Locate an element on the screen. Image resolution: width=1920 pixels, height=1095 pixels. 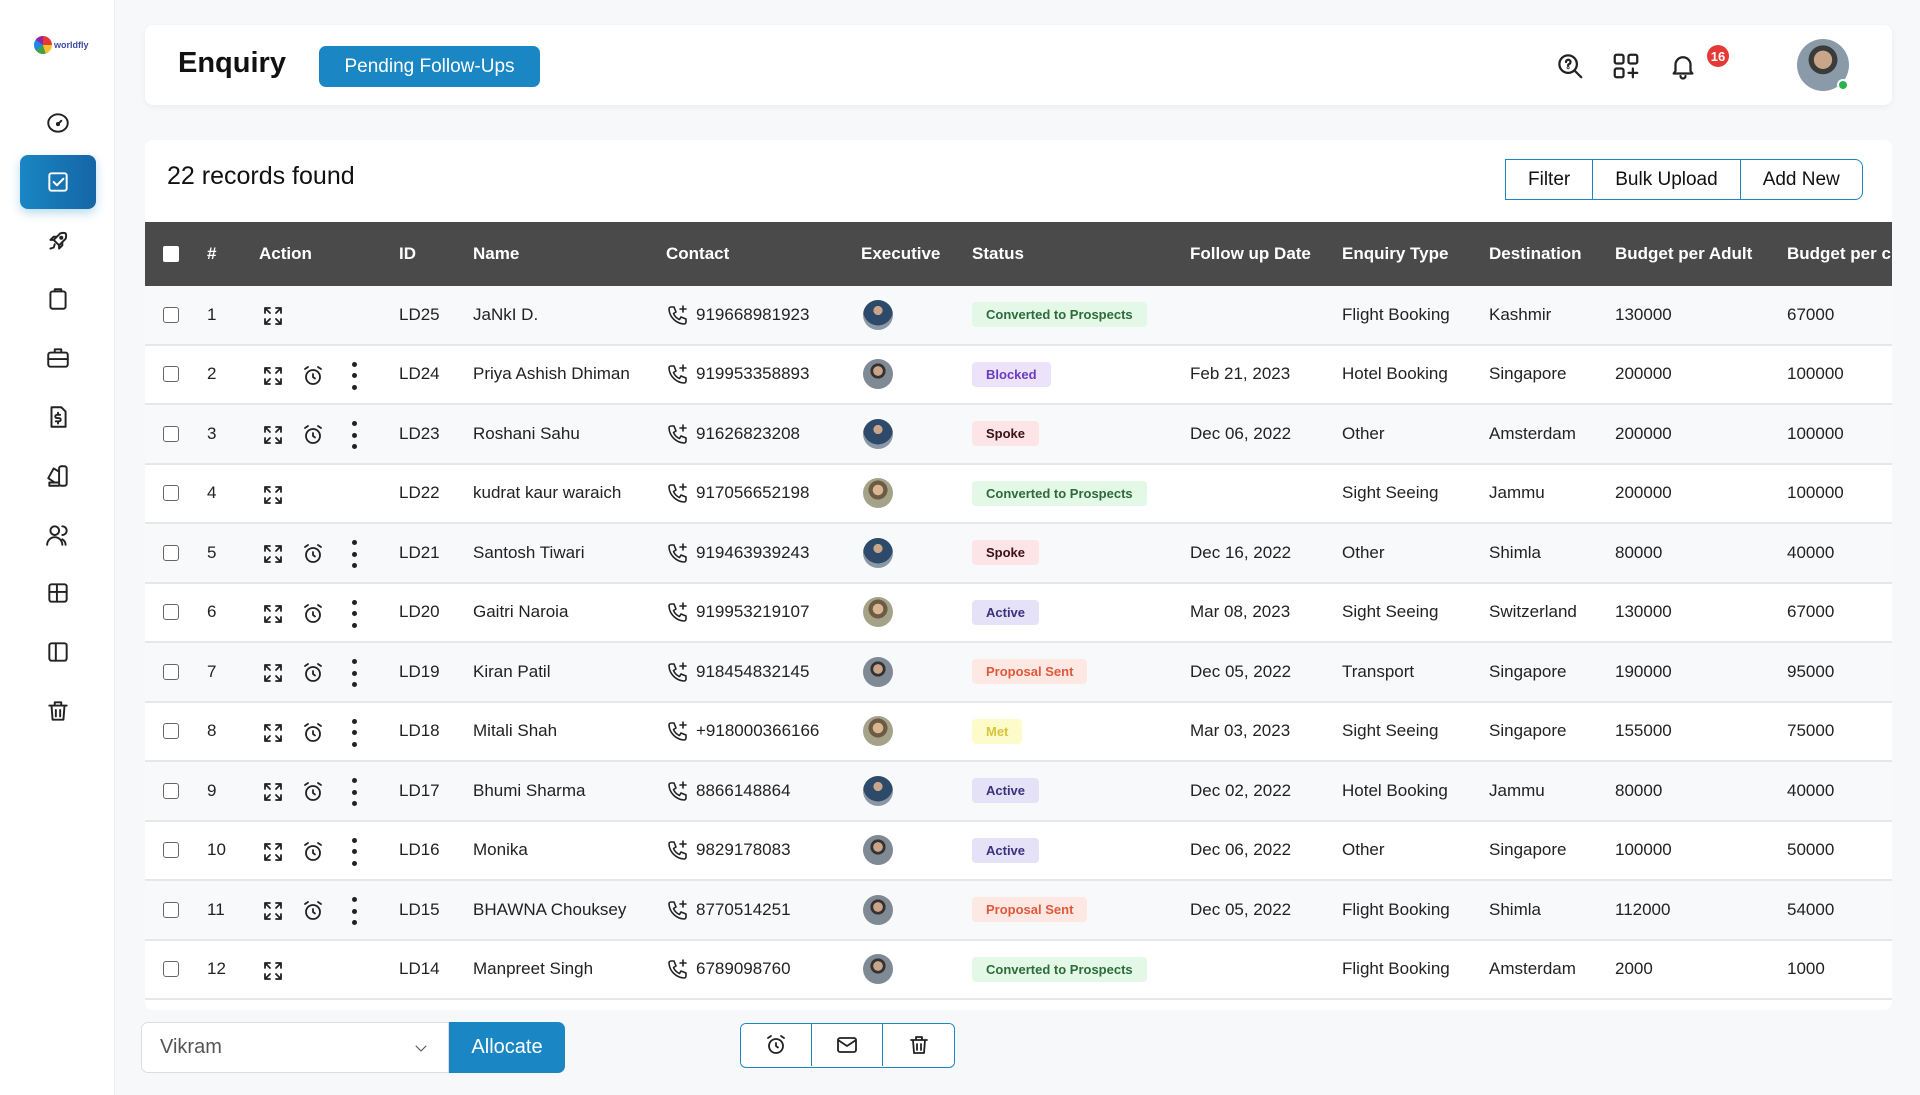
contact-call-link: 919953219107 is located at coordinates (737, 612).